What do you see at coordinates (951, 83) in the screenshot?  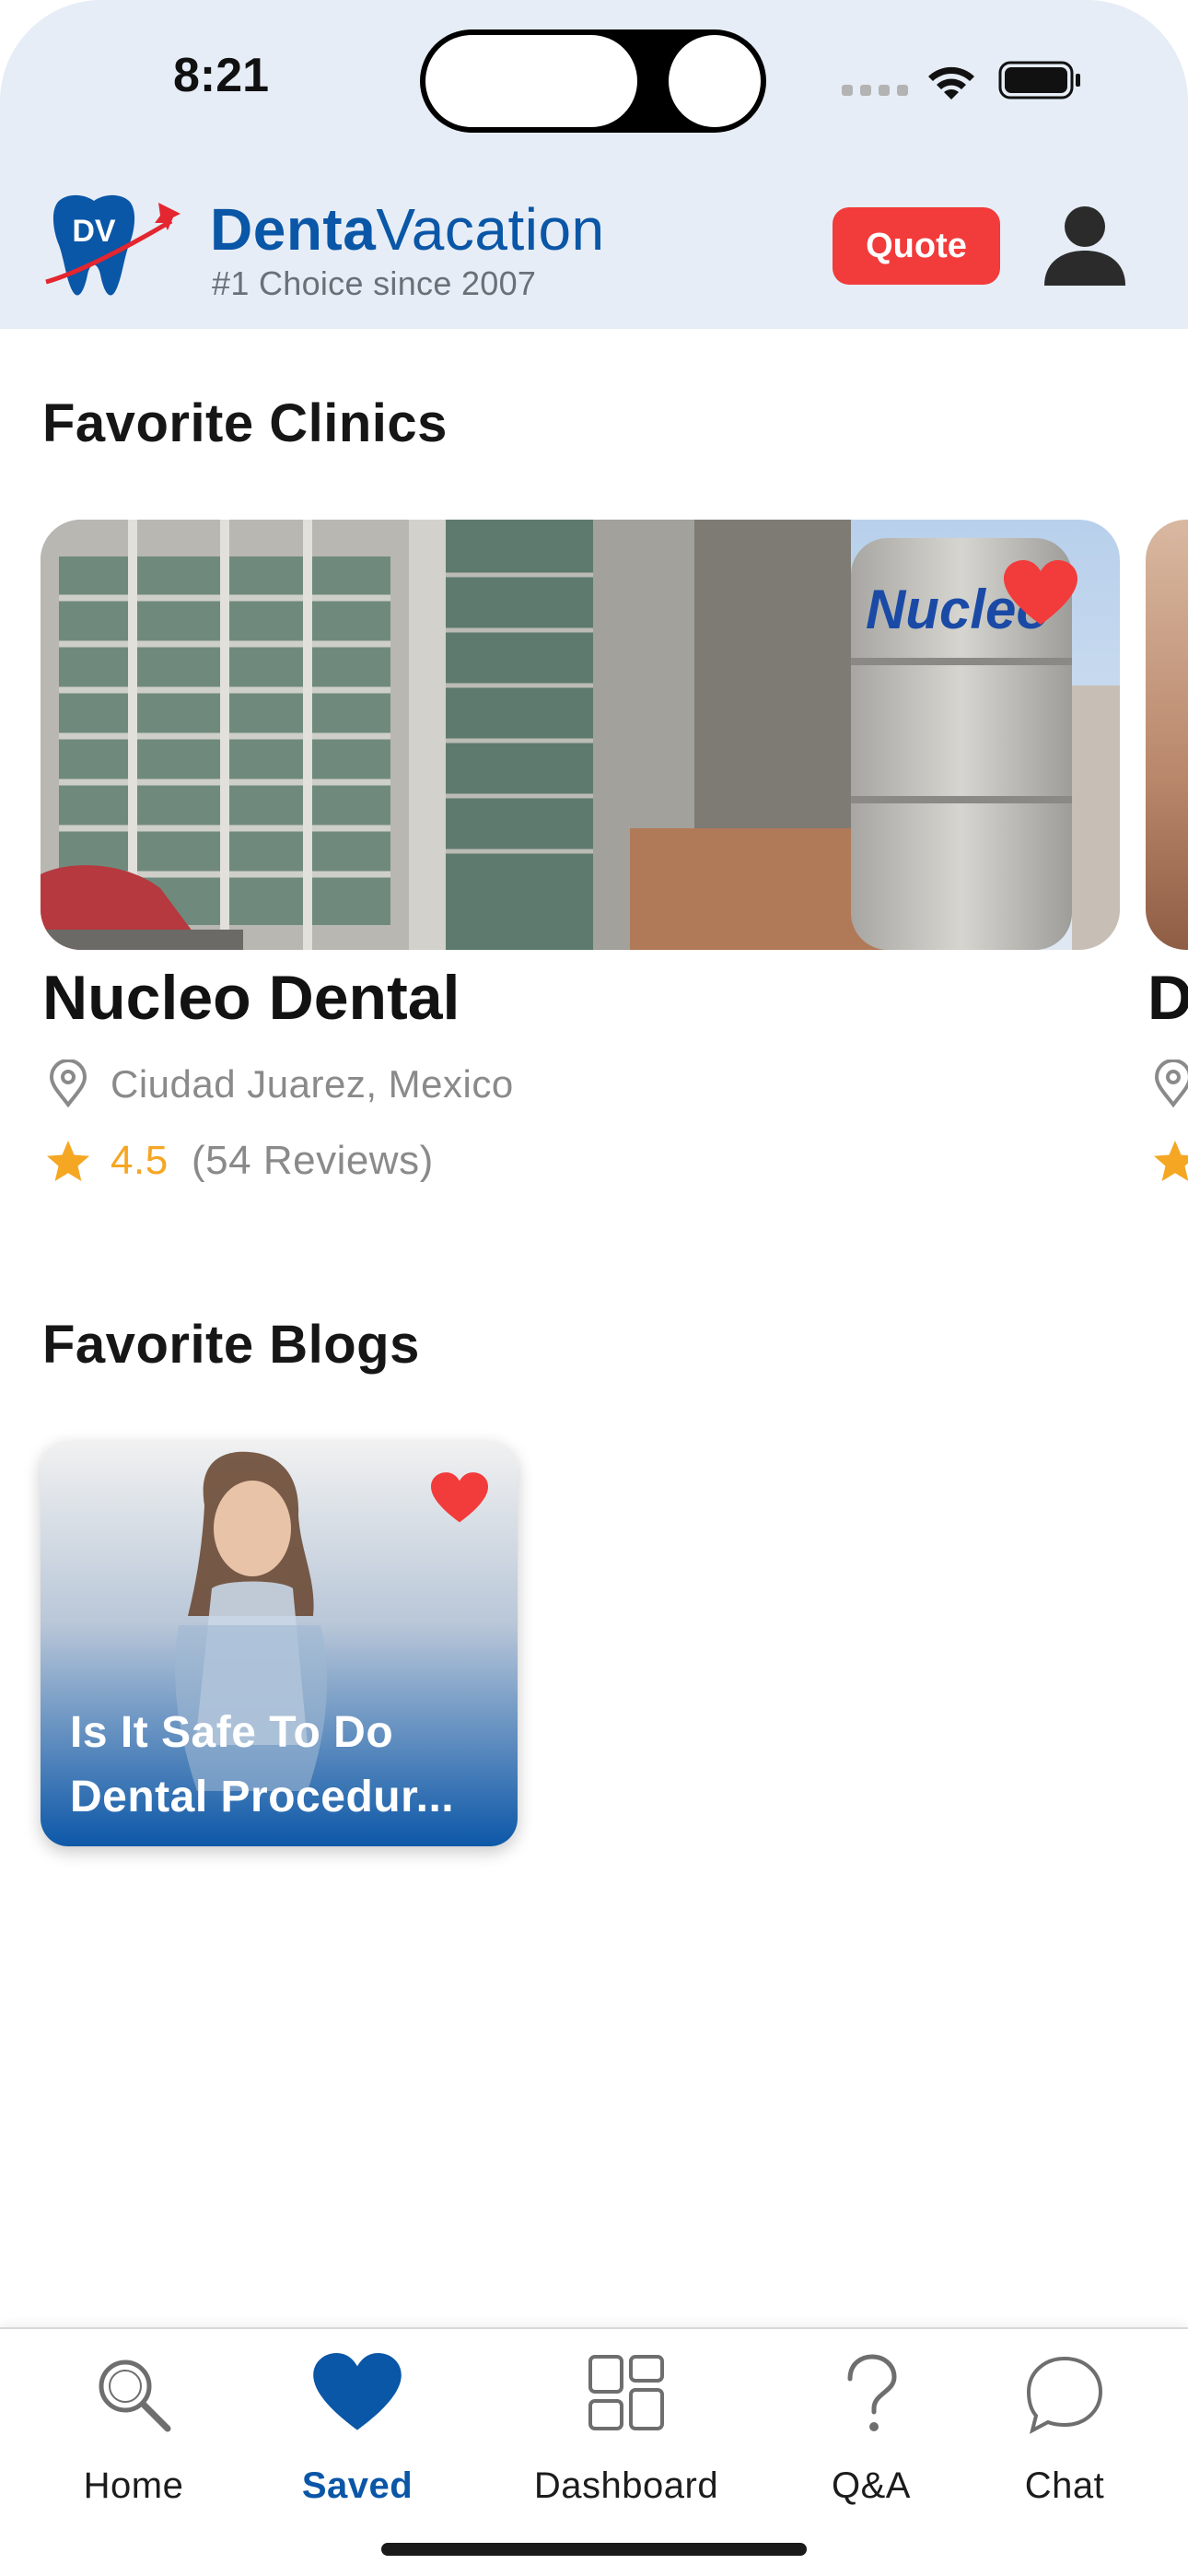 I see `wifi-icon` at bounding box center [951, 83].